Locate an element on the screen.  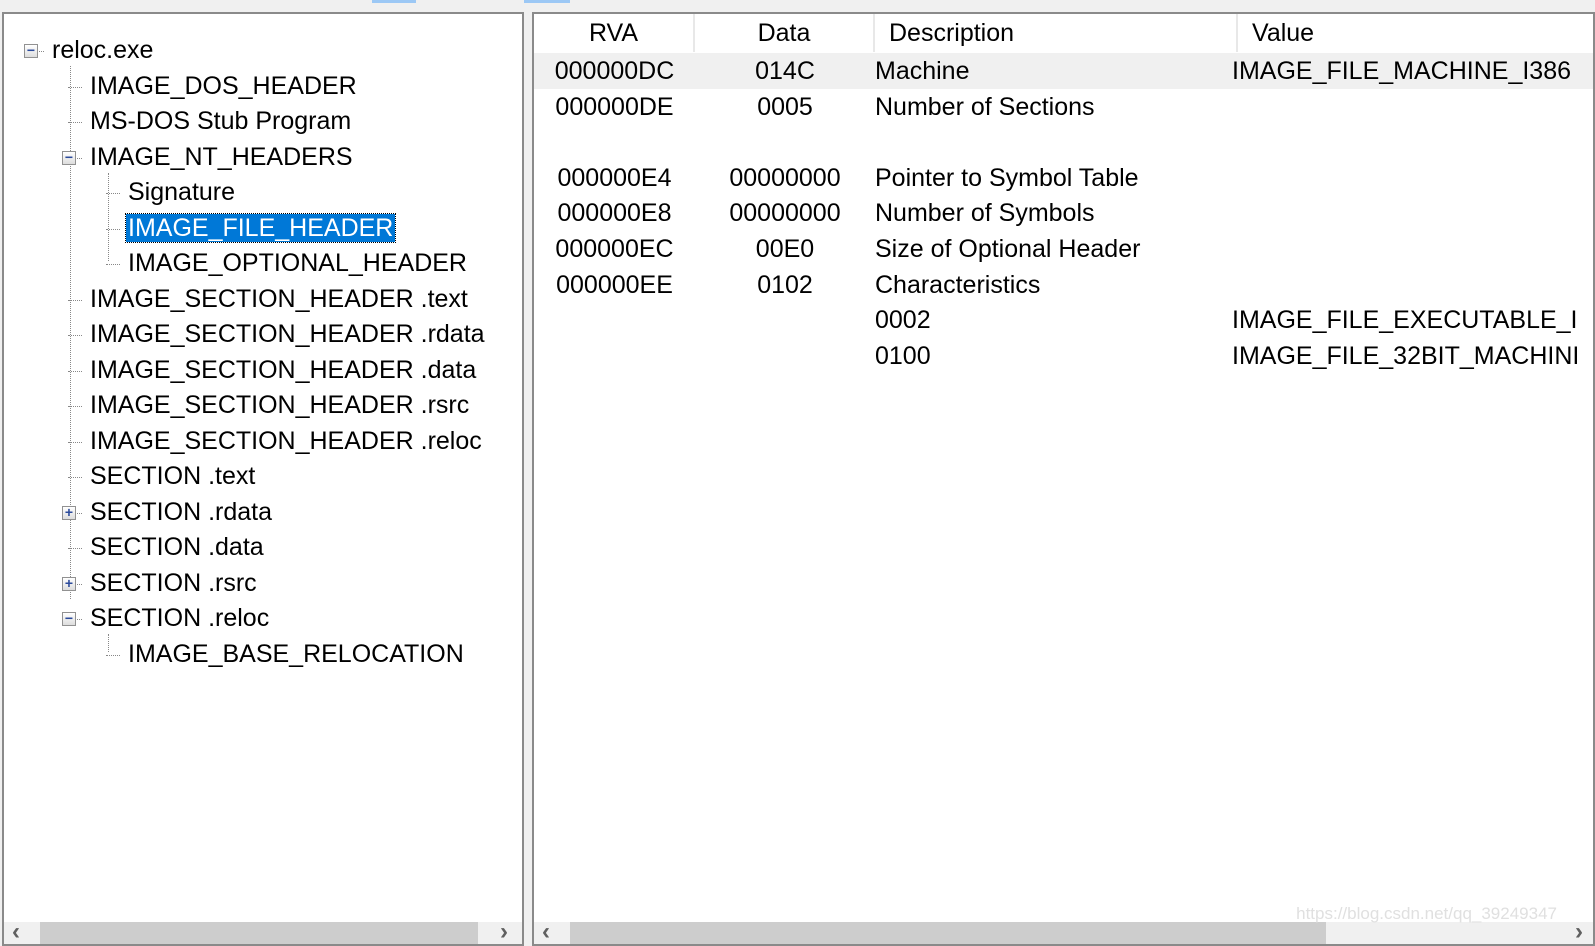
tree-node-label: reloc.exe is located at coordinates (103, 50).